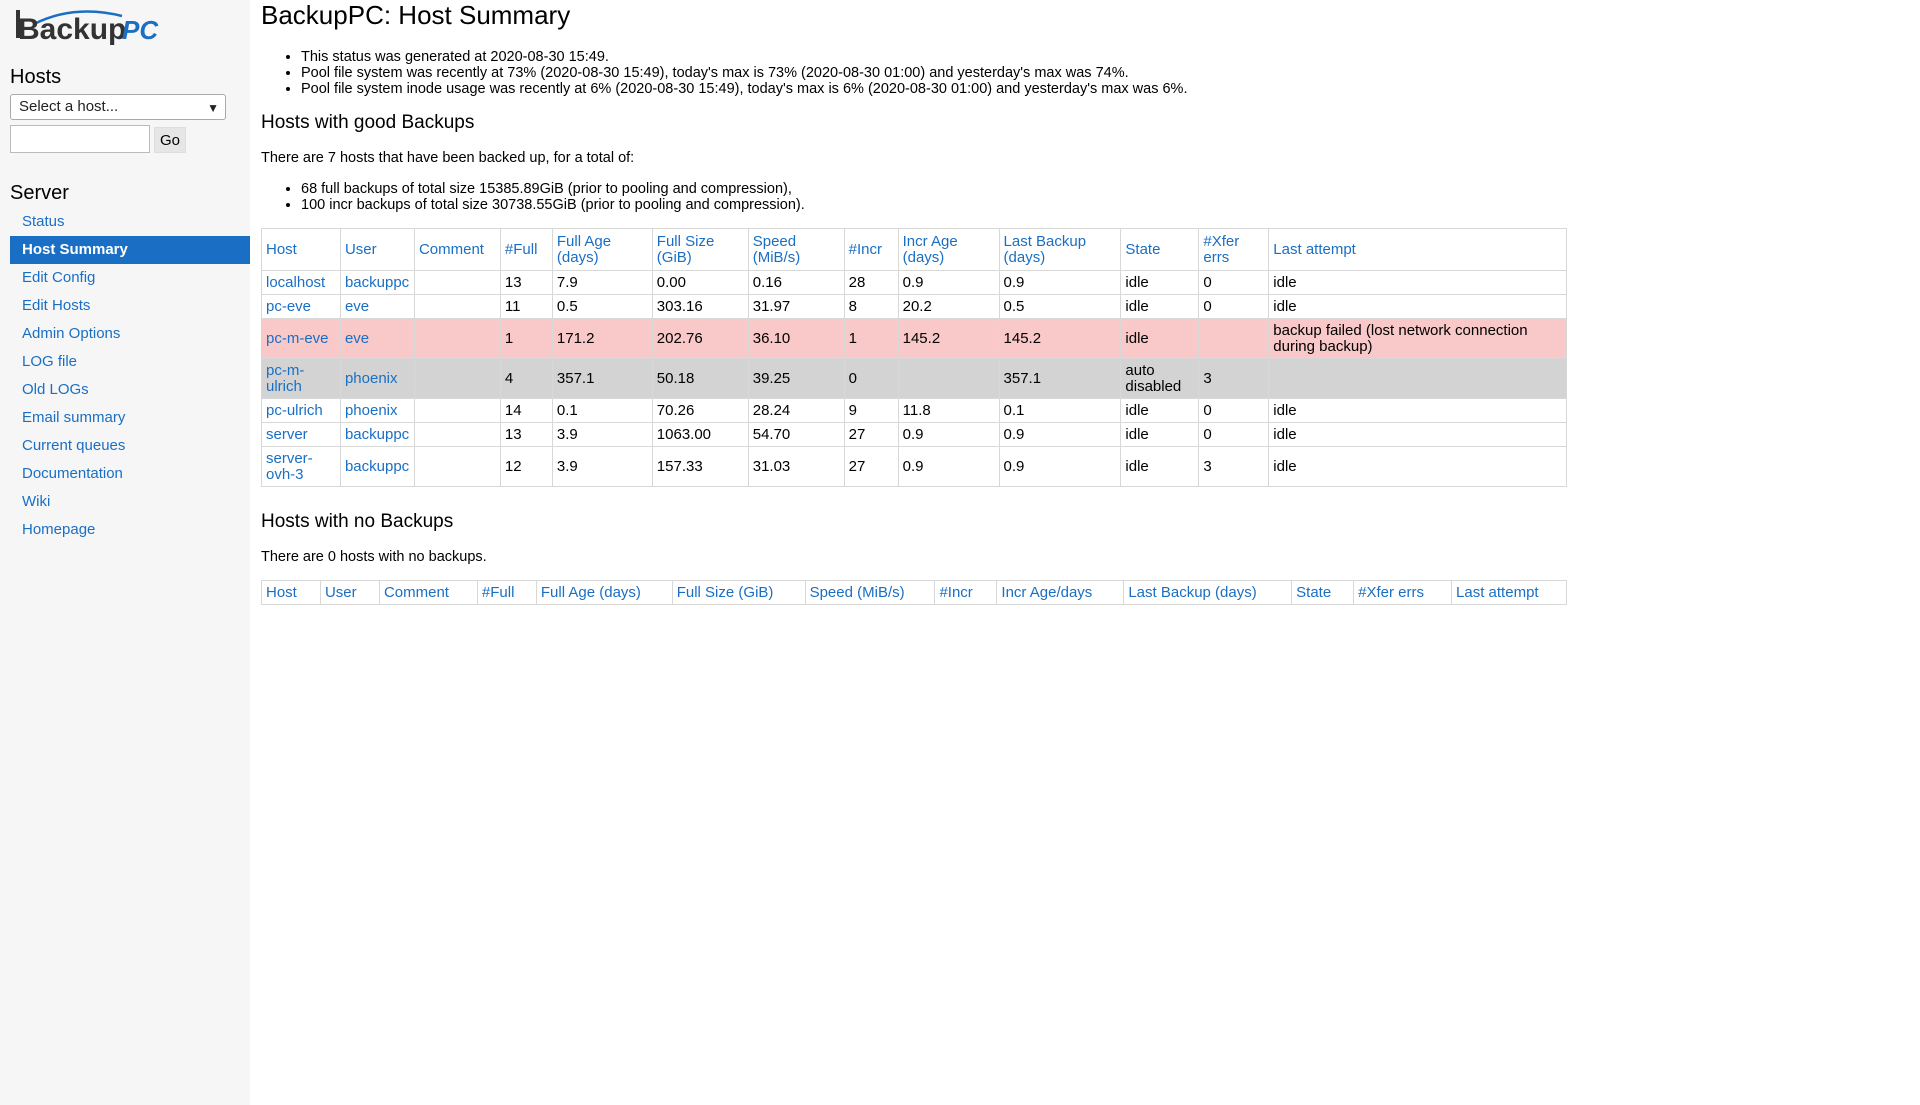 Image resolution: width=1920 pixels, height=1105 pixels. What do you see at coordinates (948, 466) in the screenshot?
I see `cell-incr-age: 0.9` at bounding box center [948, 466].